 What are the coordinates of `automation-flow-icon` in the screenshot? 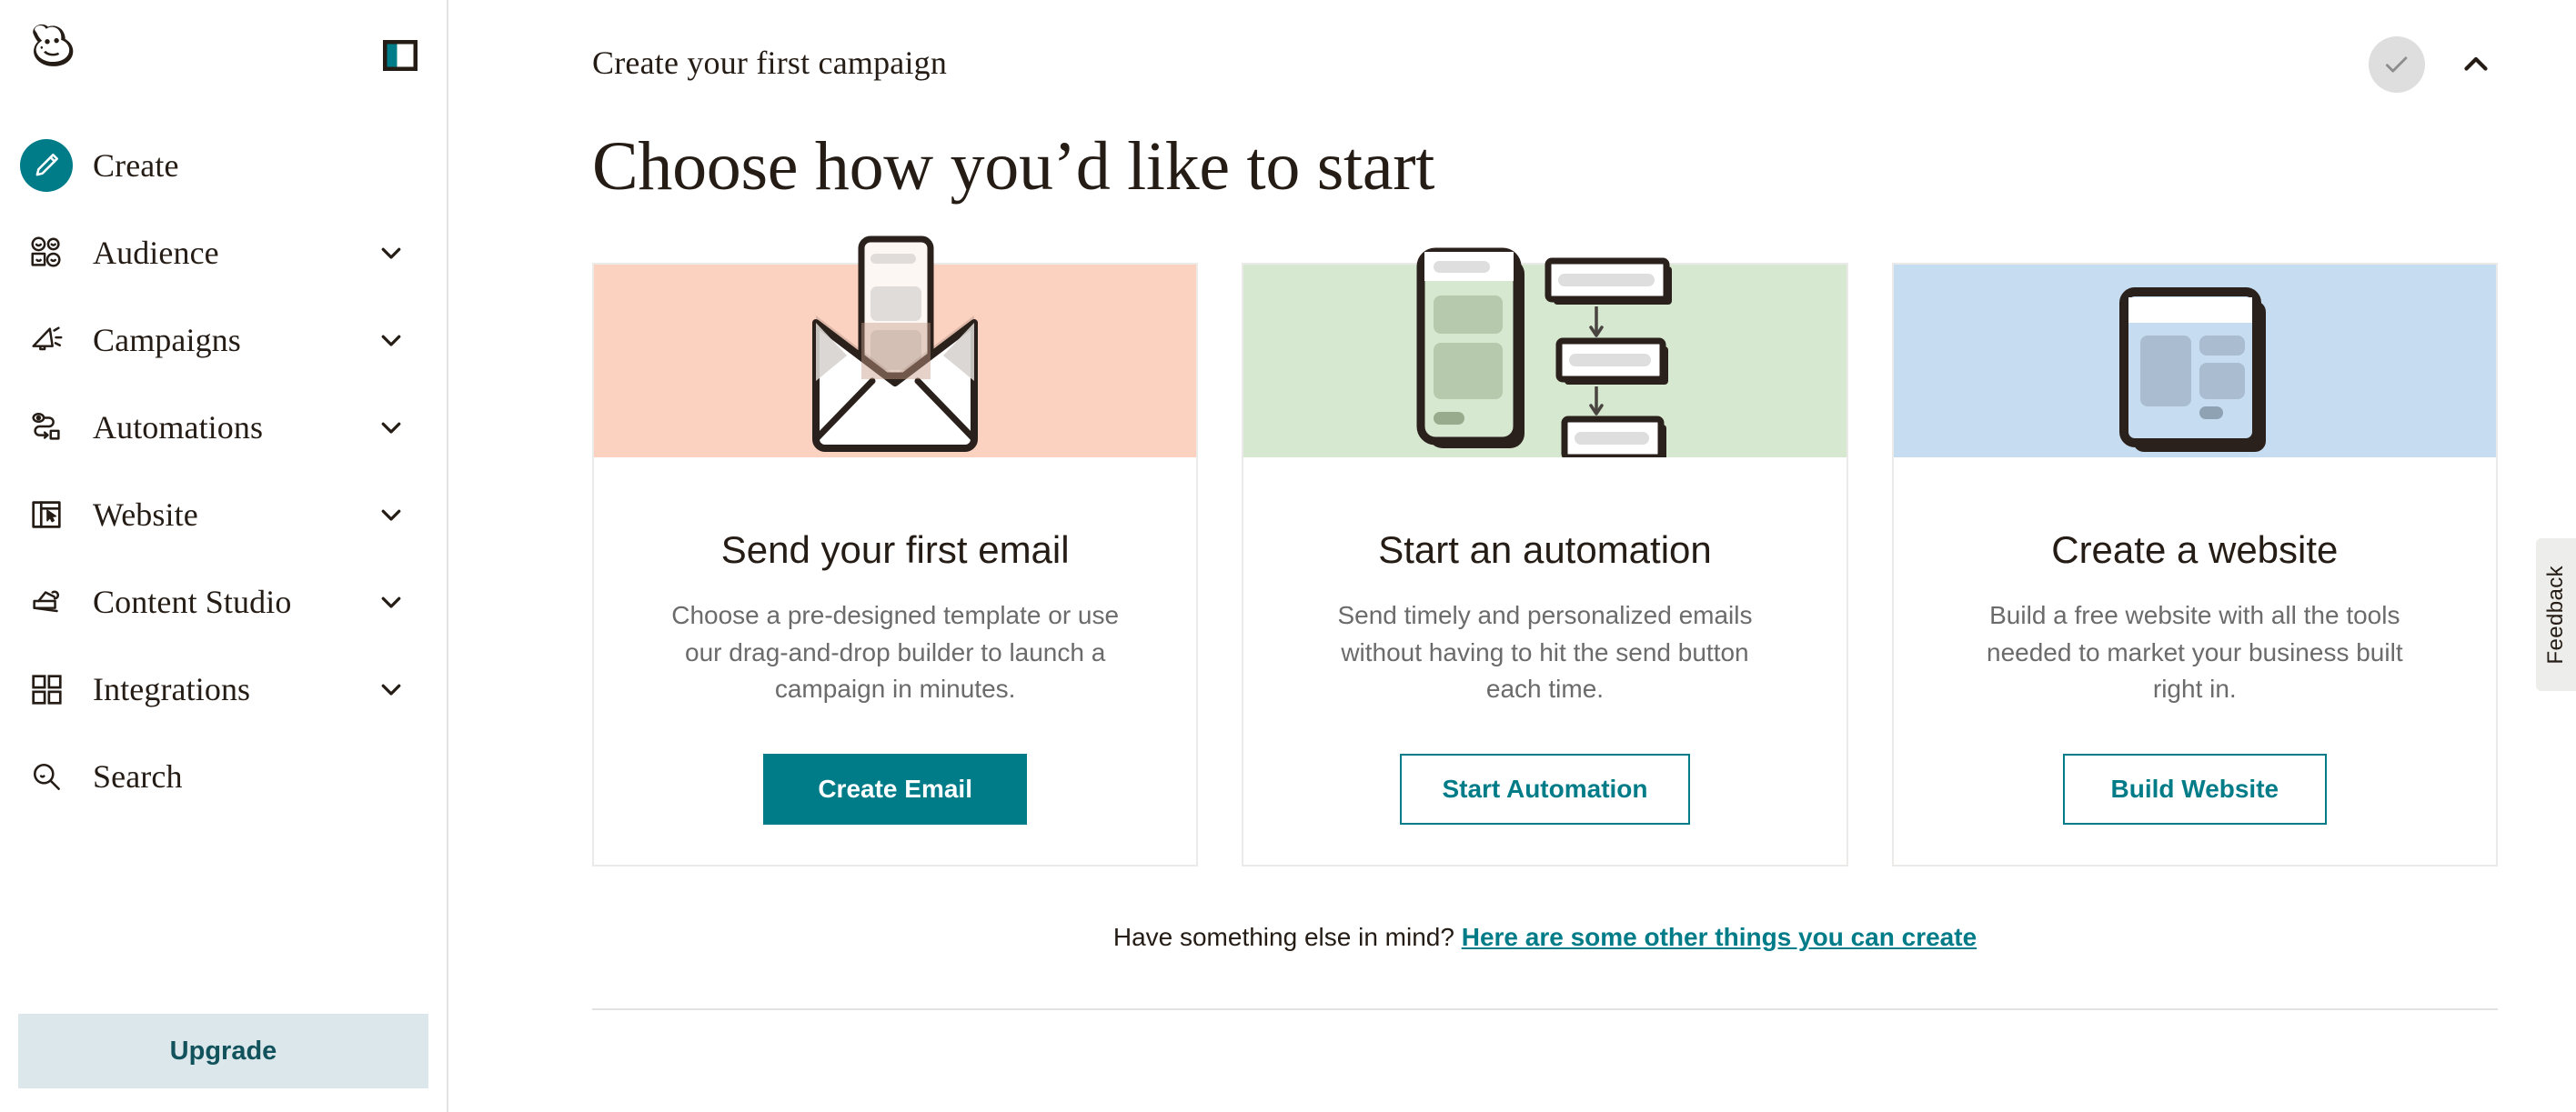 It's located at (46, 427).